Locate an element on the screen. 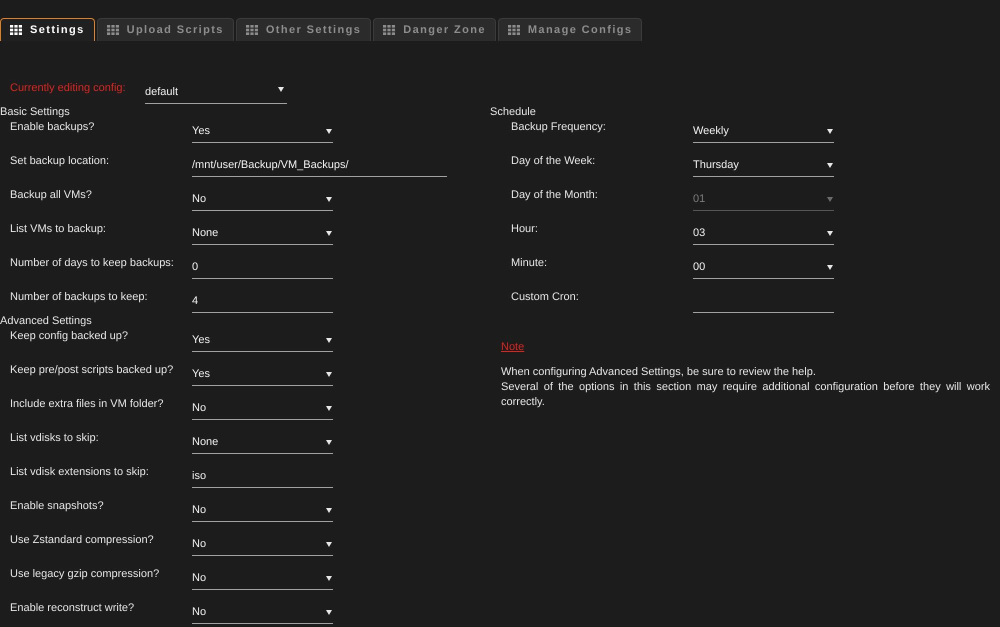  field-label: Enable backups? is located at coordinates (52, 127).